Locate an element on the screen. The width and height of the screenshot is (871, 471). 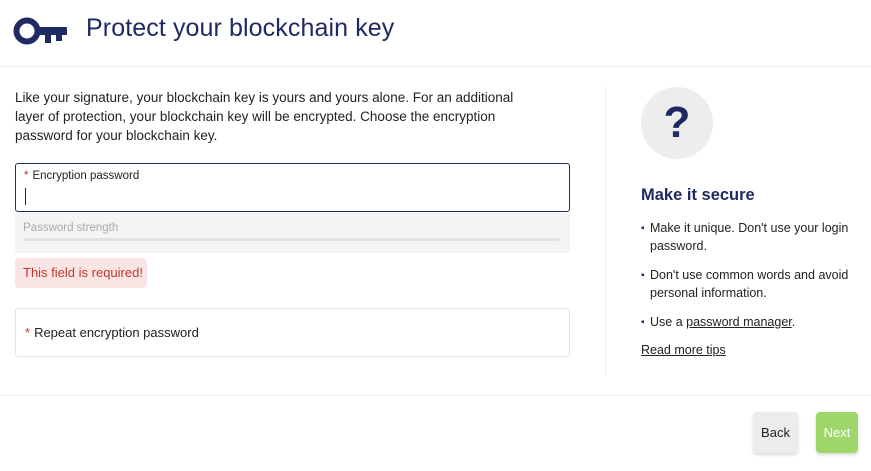
help-title: Make it secure is located at coordinates (698, 195).